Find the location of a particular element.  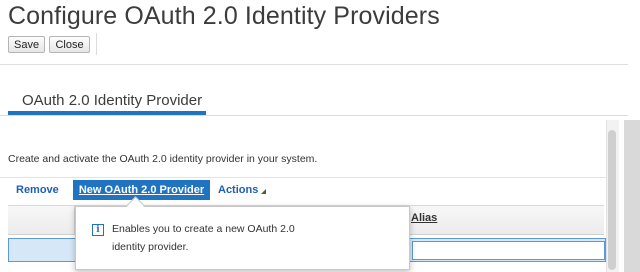

column-header-alias: Alias is located at coordinates (424, 218).